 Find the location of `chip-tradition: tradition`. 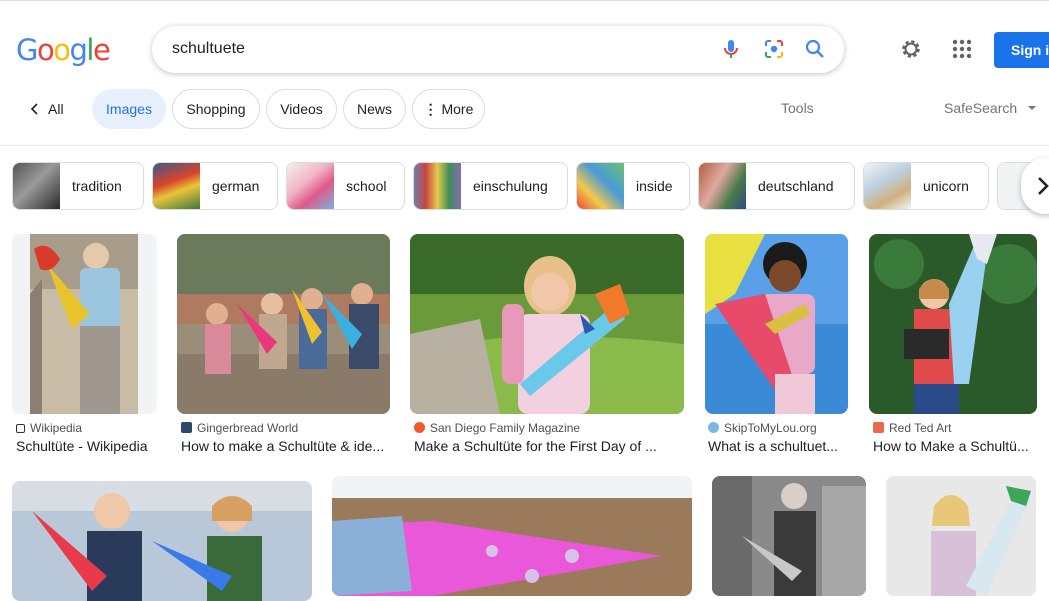

chip-tradition: tradition is located at coordinates (78, 186).